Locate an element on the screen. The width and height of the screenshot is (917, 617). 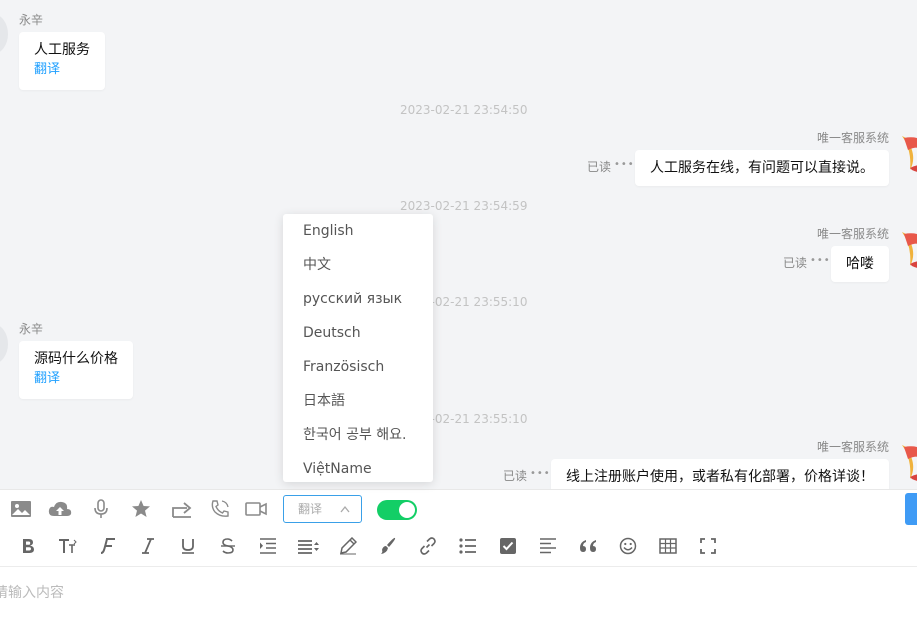
message-text: 人工服务在线，有问题可以直接说。 is located at coordinates (762, 168).